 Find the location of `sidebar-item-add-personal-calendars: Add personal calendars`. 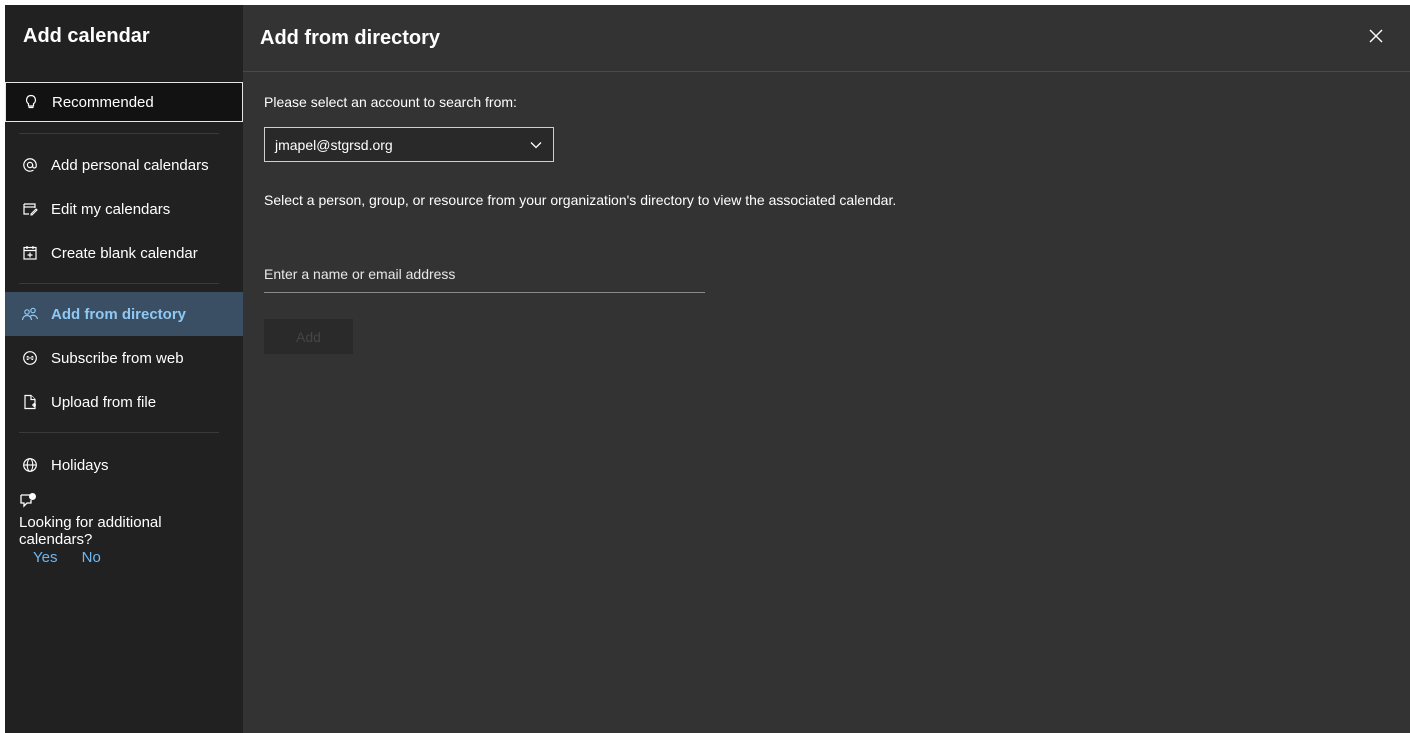

sidebar-item-add-personal-calendars: Add personal calendars is located at coordinates (124, 165).